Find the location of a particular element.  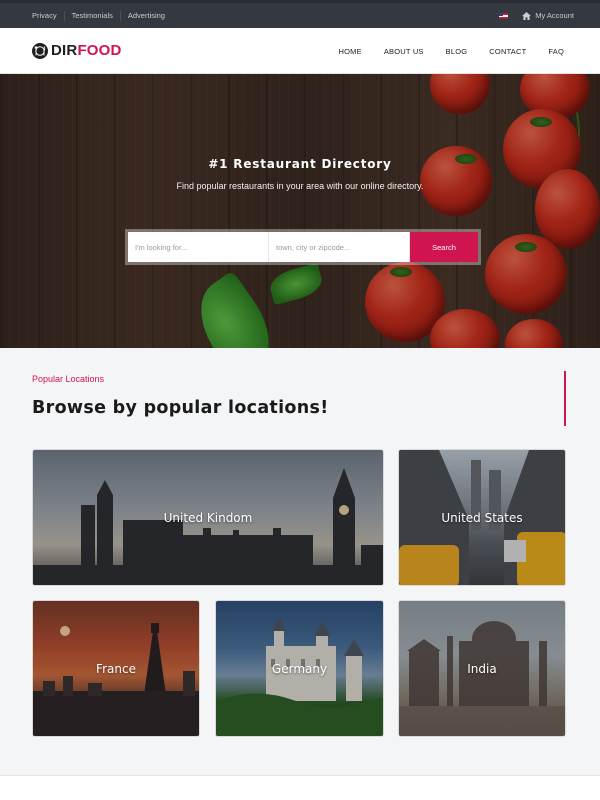

location-card-united-states: United States is located at coordinates (482, 517).